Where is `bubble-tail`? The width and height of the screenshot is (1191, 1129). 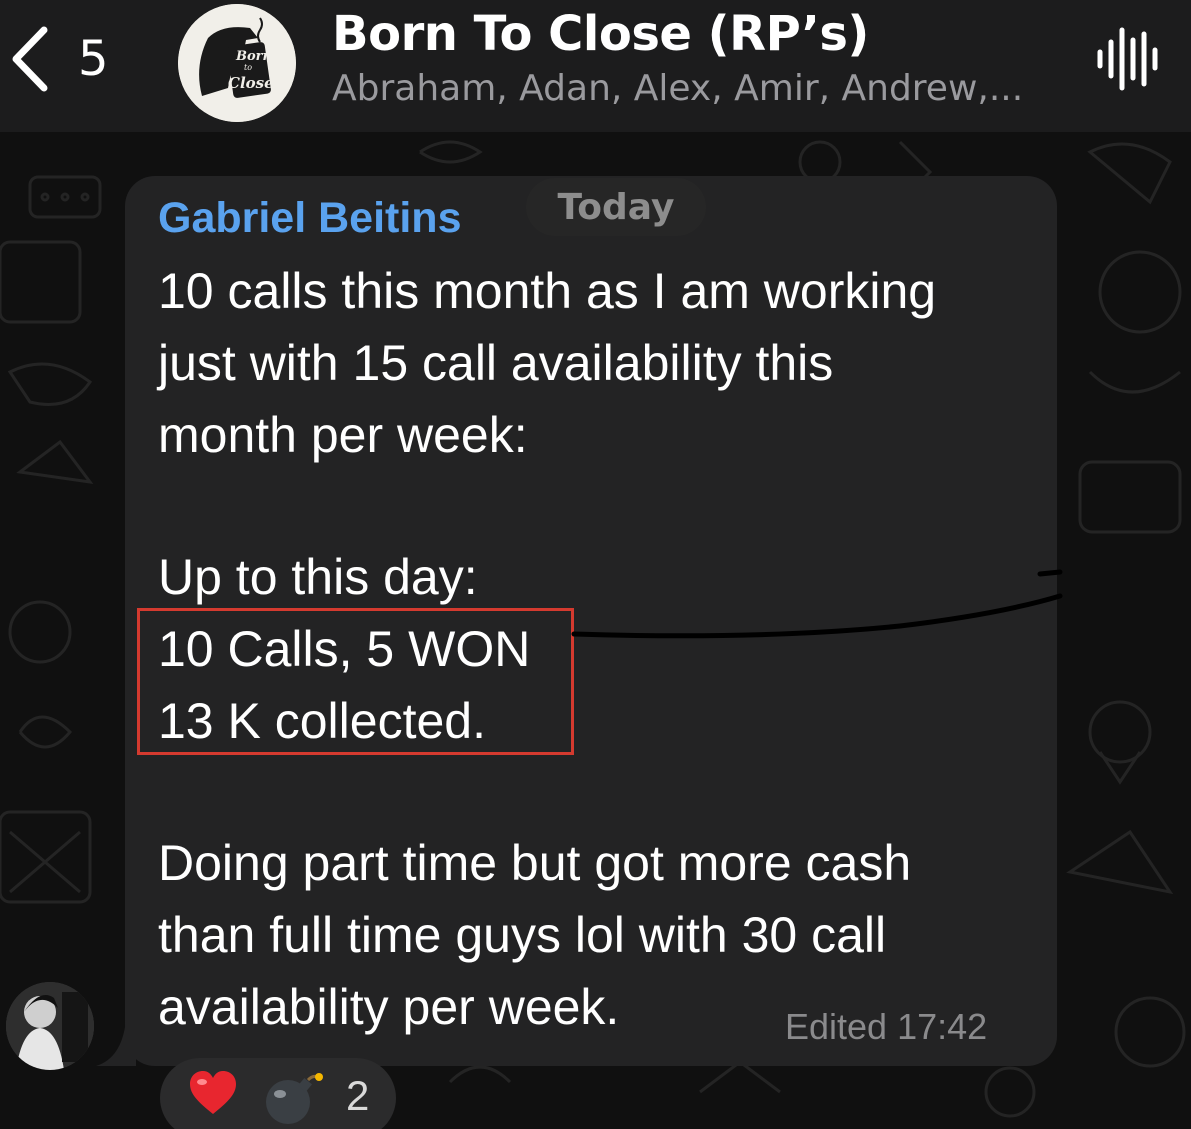 bubble-tail is located at coordinates (116, 1043).